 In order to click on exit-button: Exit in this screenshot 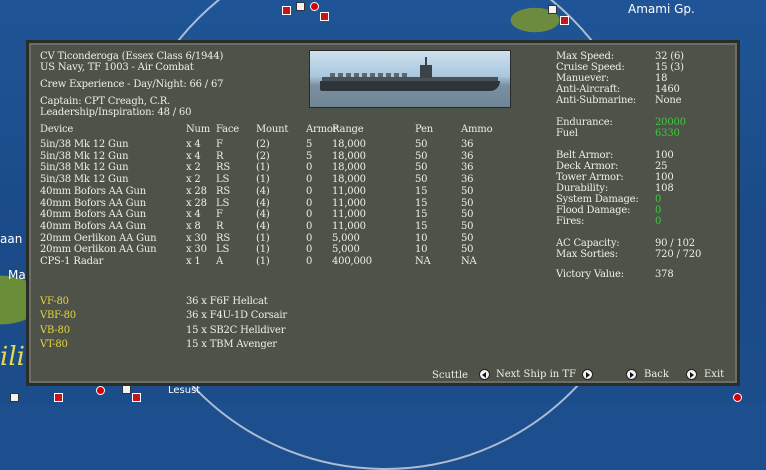, I will do `click(705, 374)`.